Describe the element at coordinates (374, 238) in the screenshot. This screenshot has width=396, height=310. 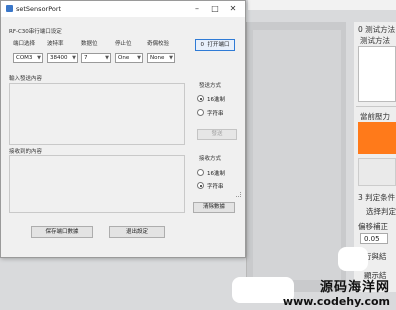
I see `offset-correction-input: 0.05` at that location.